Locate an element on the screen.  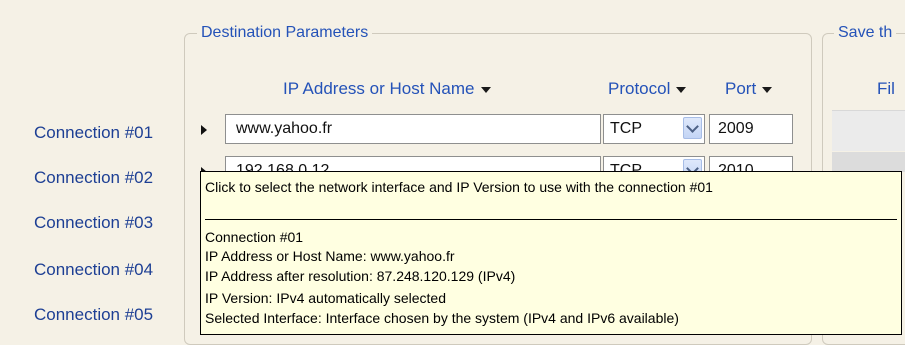
connection-02-label: Connection #02 is located at coordinates (94, 177).